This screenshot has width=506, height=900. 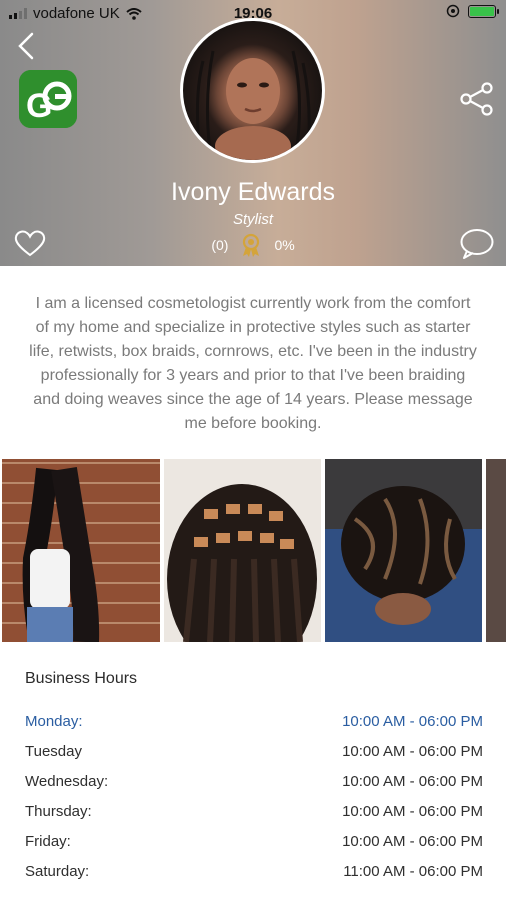 I want to click on heart-icon, so click(x=30, y=243).